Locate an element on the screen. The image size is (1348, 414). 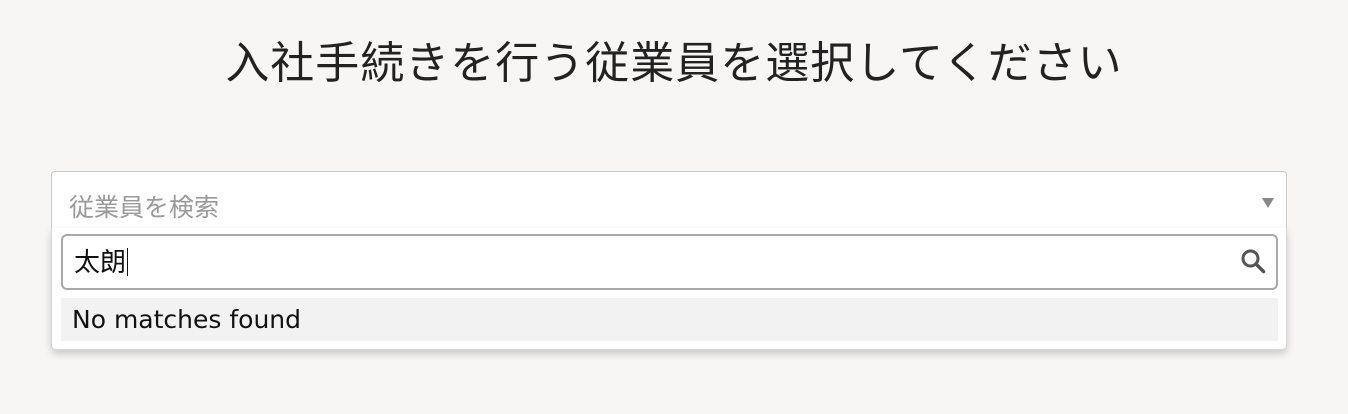
no-matches-message: No matches found is located at coordinates (187, 319).